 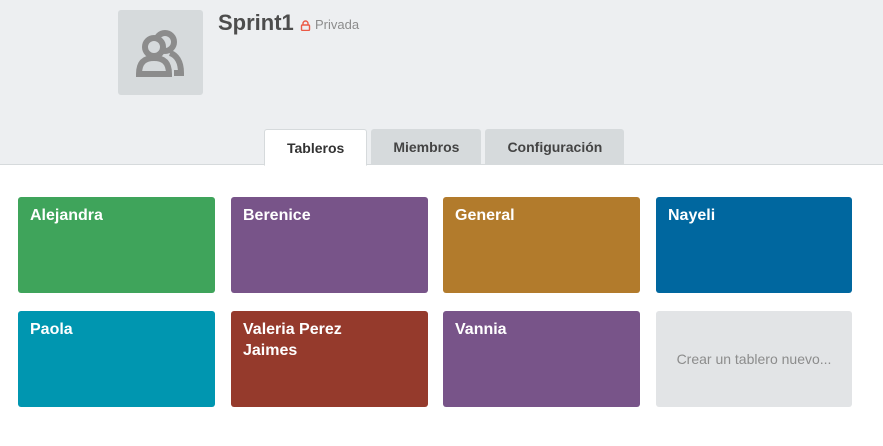 What do you see at coordinates (555, 147) in the screenshot?
I see `tab-settings: Configuración` at bounding box center [555, 147].